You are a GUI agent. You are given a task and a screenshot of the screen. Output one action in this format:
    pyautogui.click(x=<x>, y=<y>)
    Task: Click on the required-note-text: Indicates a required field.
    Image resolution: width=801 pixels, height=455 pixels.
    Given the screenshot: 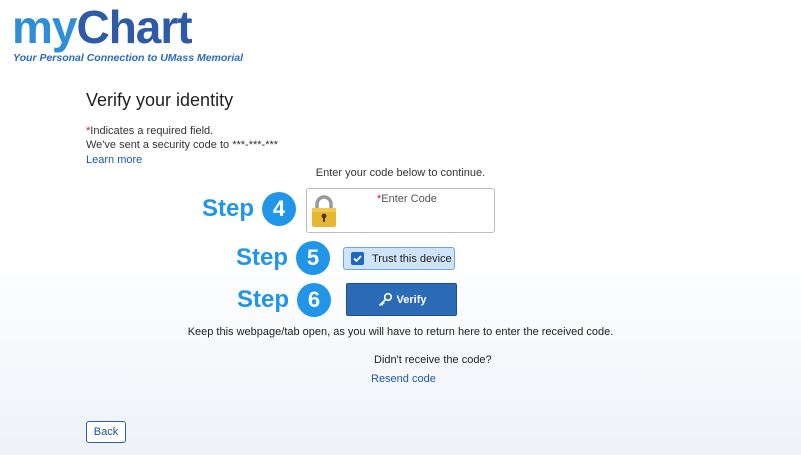 What is the action you would take?
    pyautogui.click(x=152, y=131)
    